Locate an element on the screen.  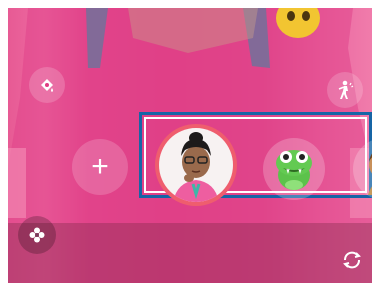
avatar-girl-icon is located at coordinates (196, 165).